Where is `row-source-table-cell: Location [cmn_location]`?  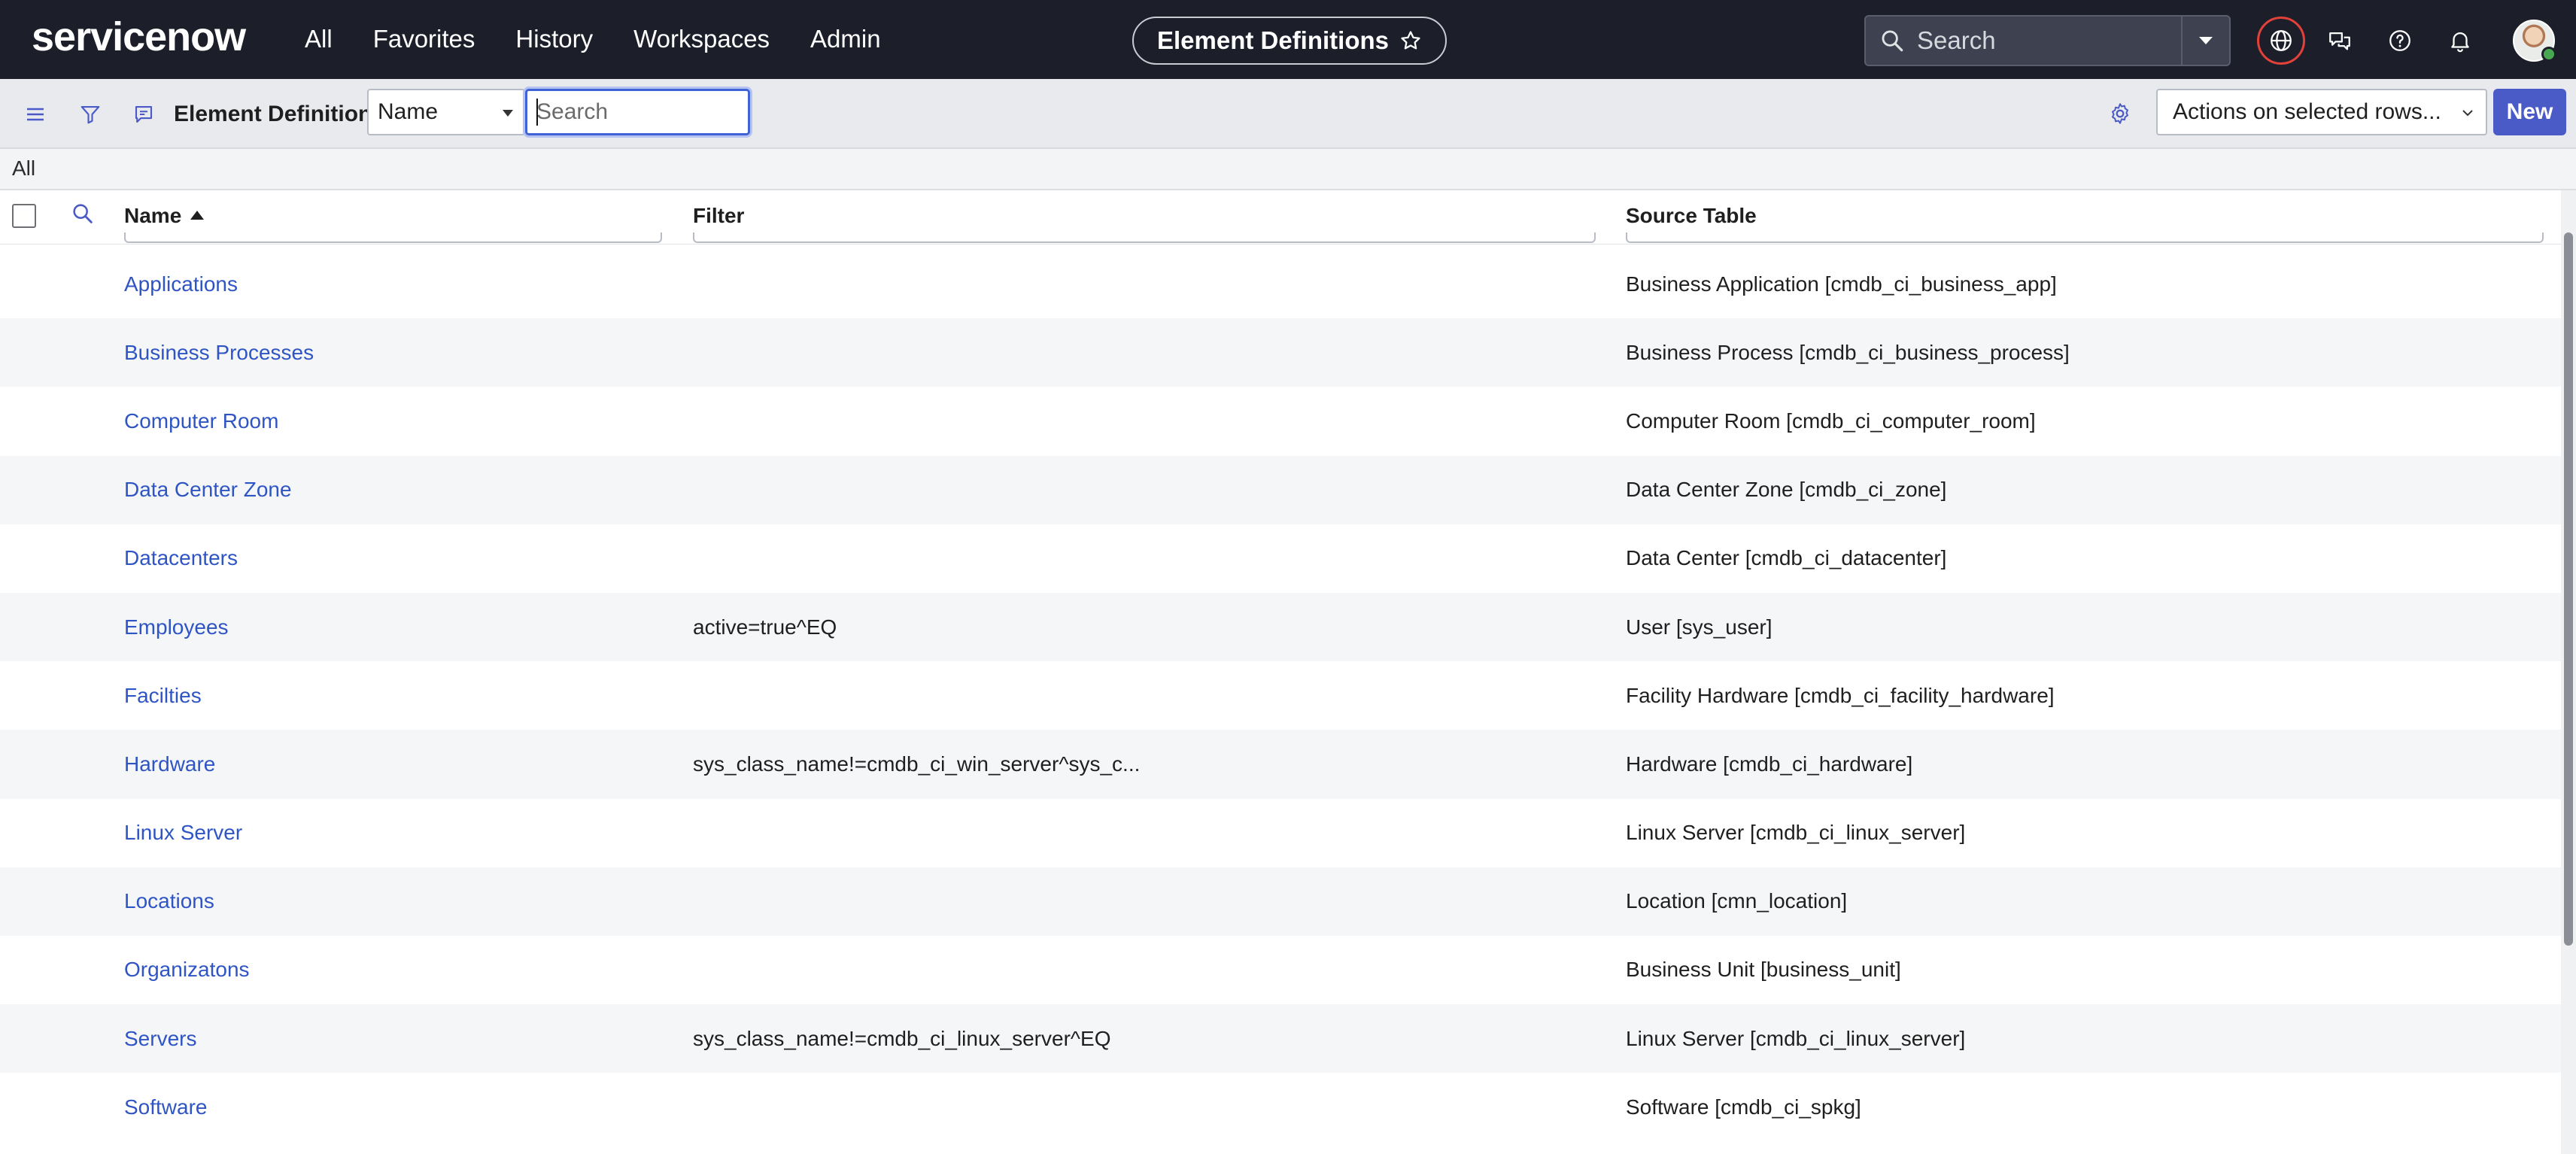
row-source-table-cell: Location [cmn_location] is located at coordinates (1737, 901).